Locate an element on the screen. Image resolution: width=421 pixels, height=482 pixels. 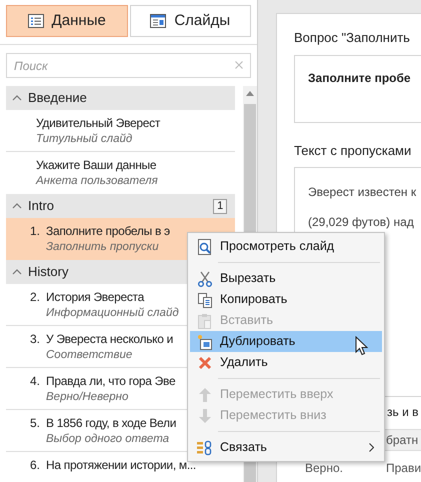
item-number: 5. is located at coordinates (36, 423).